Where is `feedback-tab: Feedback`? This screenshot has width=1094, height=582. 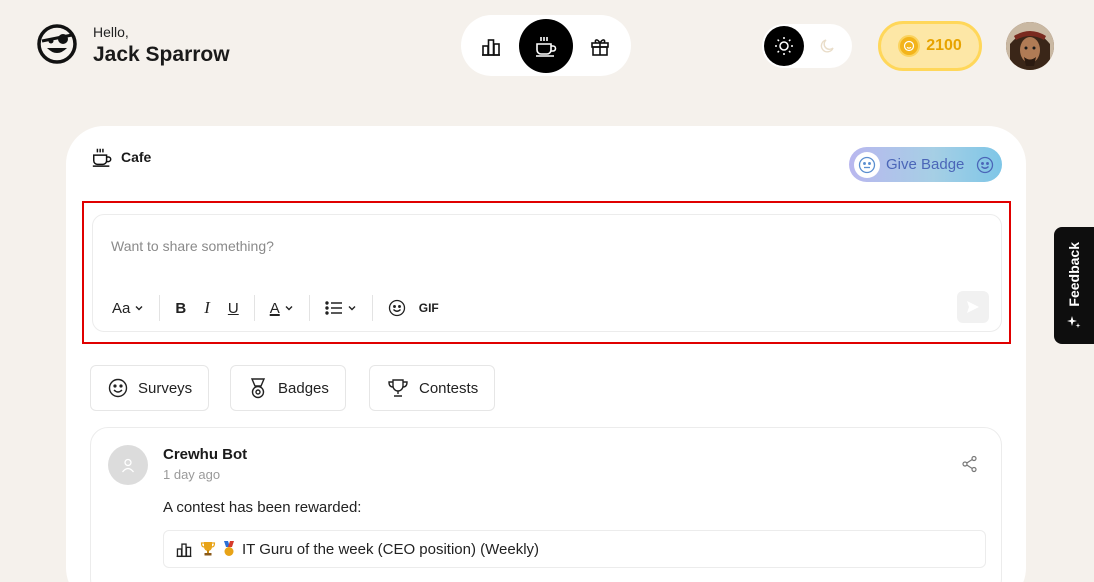
feedback-tab: Feedback is located at coordinates (1074, 285).